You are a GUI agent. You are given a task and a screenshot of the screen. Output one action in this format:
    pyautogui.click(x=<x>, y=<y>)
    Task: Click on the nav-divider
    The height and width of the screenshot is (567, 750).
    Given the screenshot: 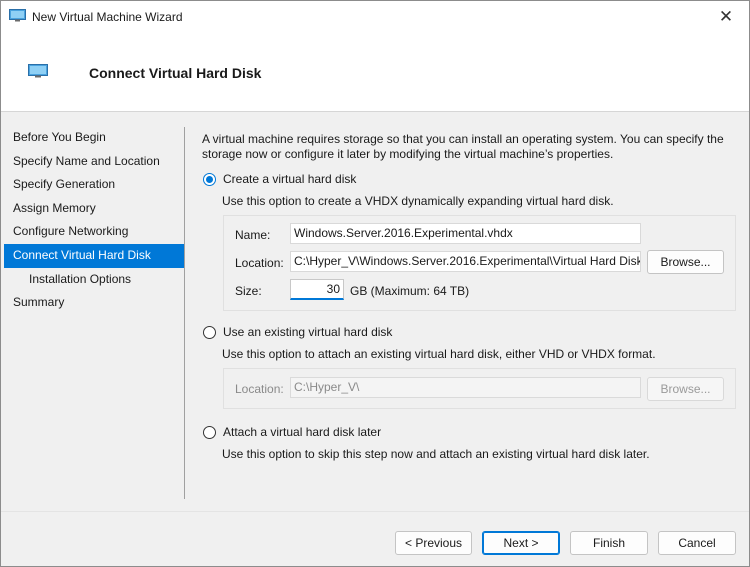 What is the action you would take?
    pyautogui.click(x=184, y=313)
    